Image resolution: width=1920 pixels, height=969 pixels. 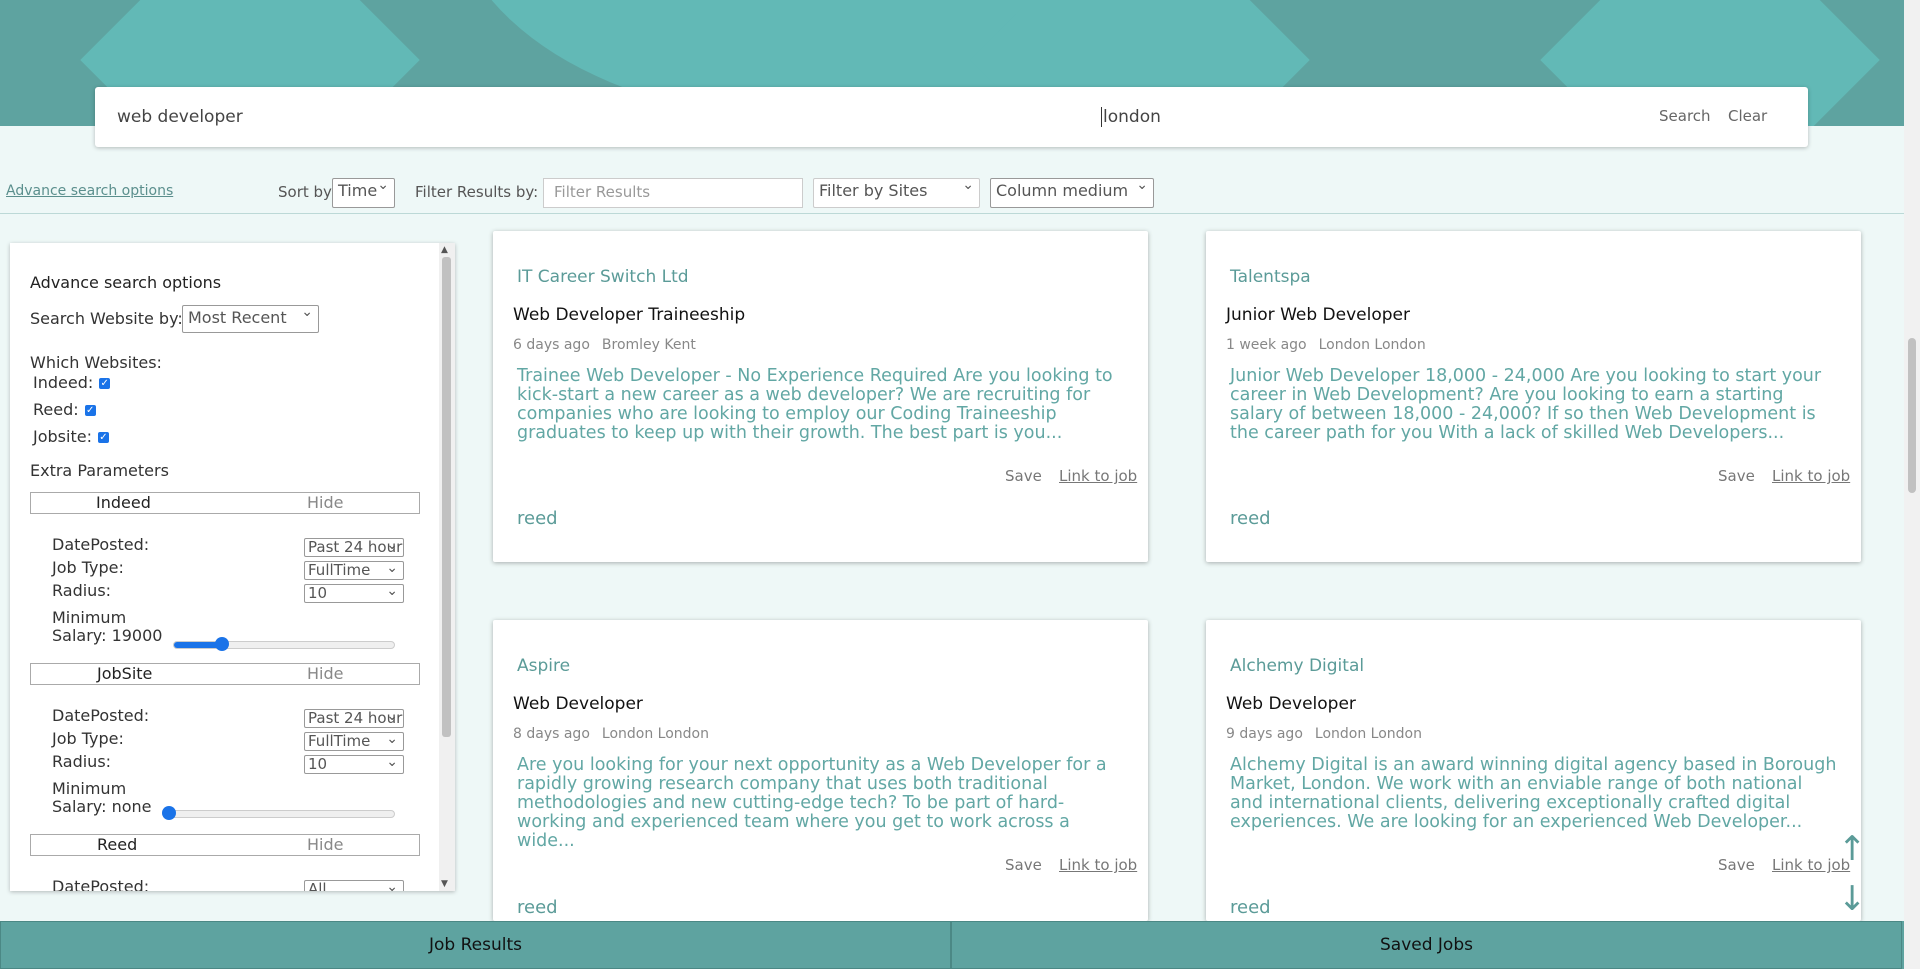 What do you see at coordinates (354, 764) in the screenshot?
I see `jobsite-radius-select: 10` at bounding box center [354, 764].